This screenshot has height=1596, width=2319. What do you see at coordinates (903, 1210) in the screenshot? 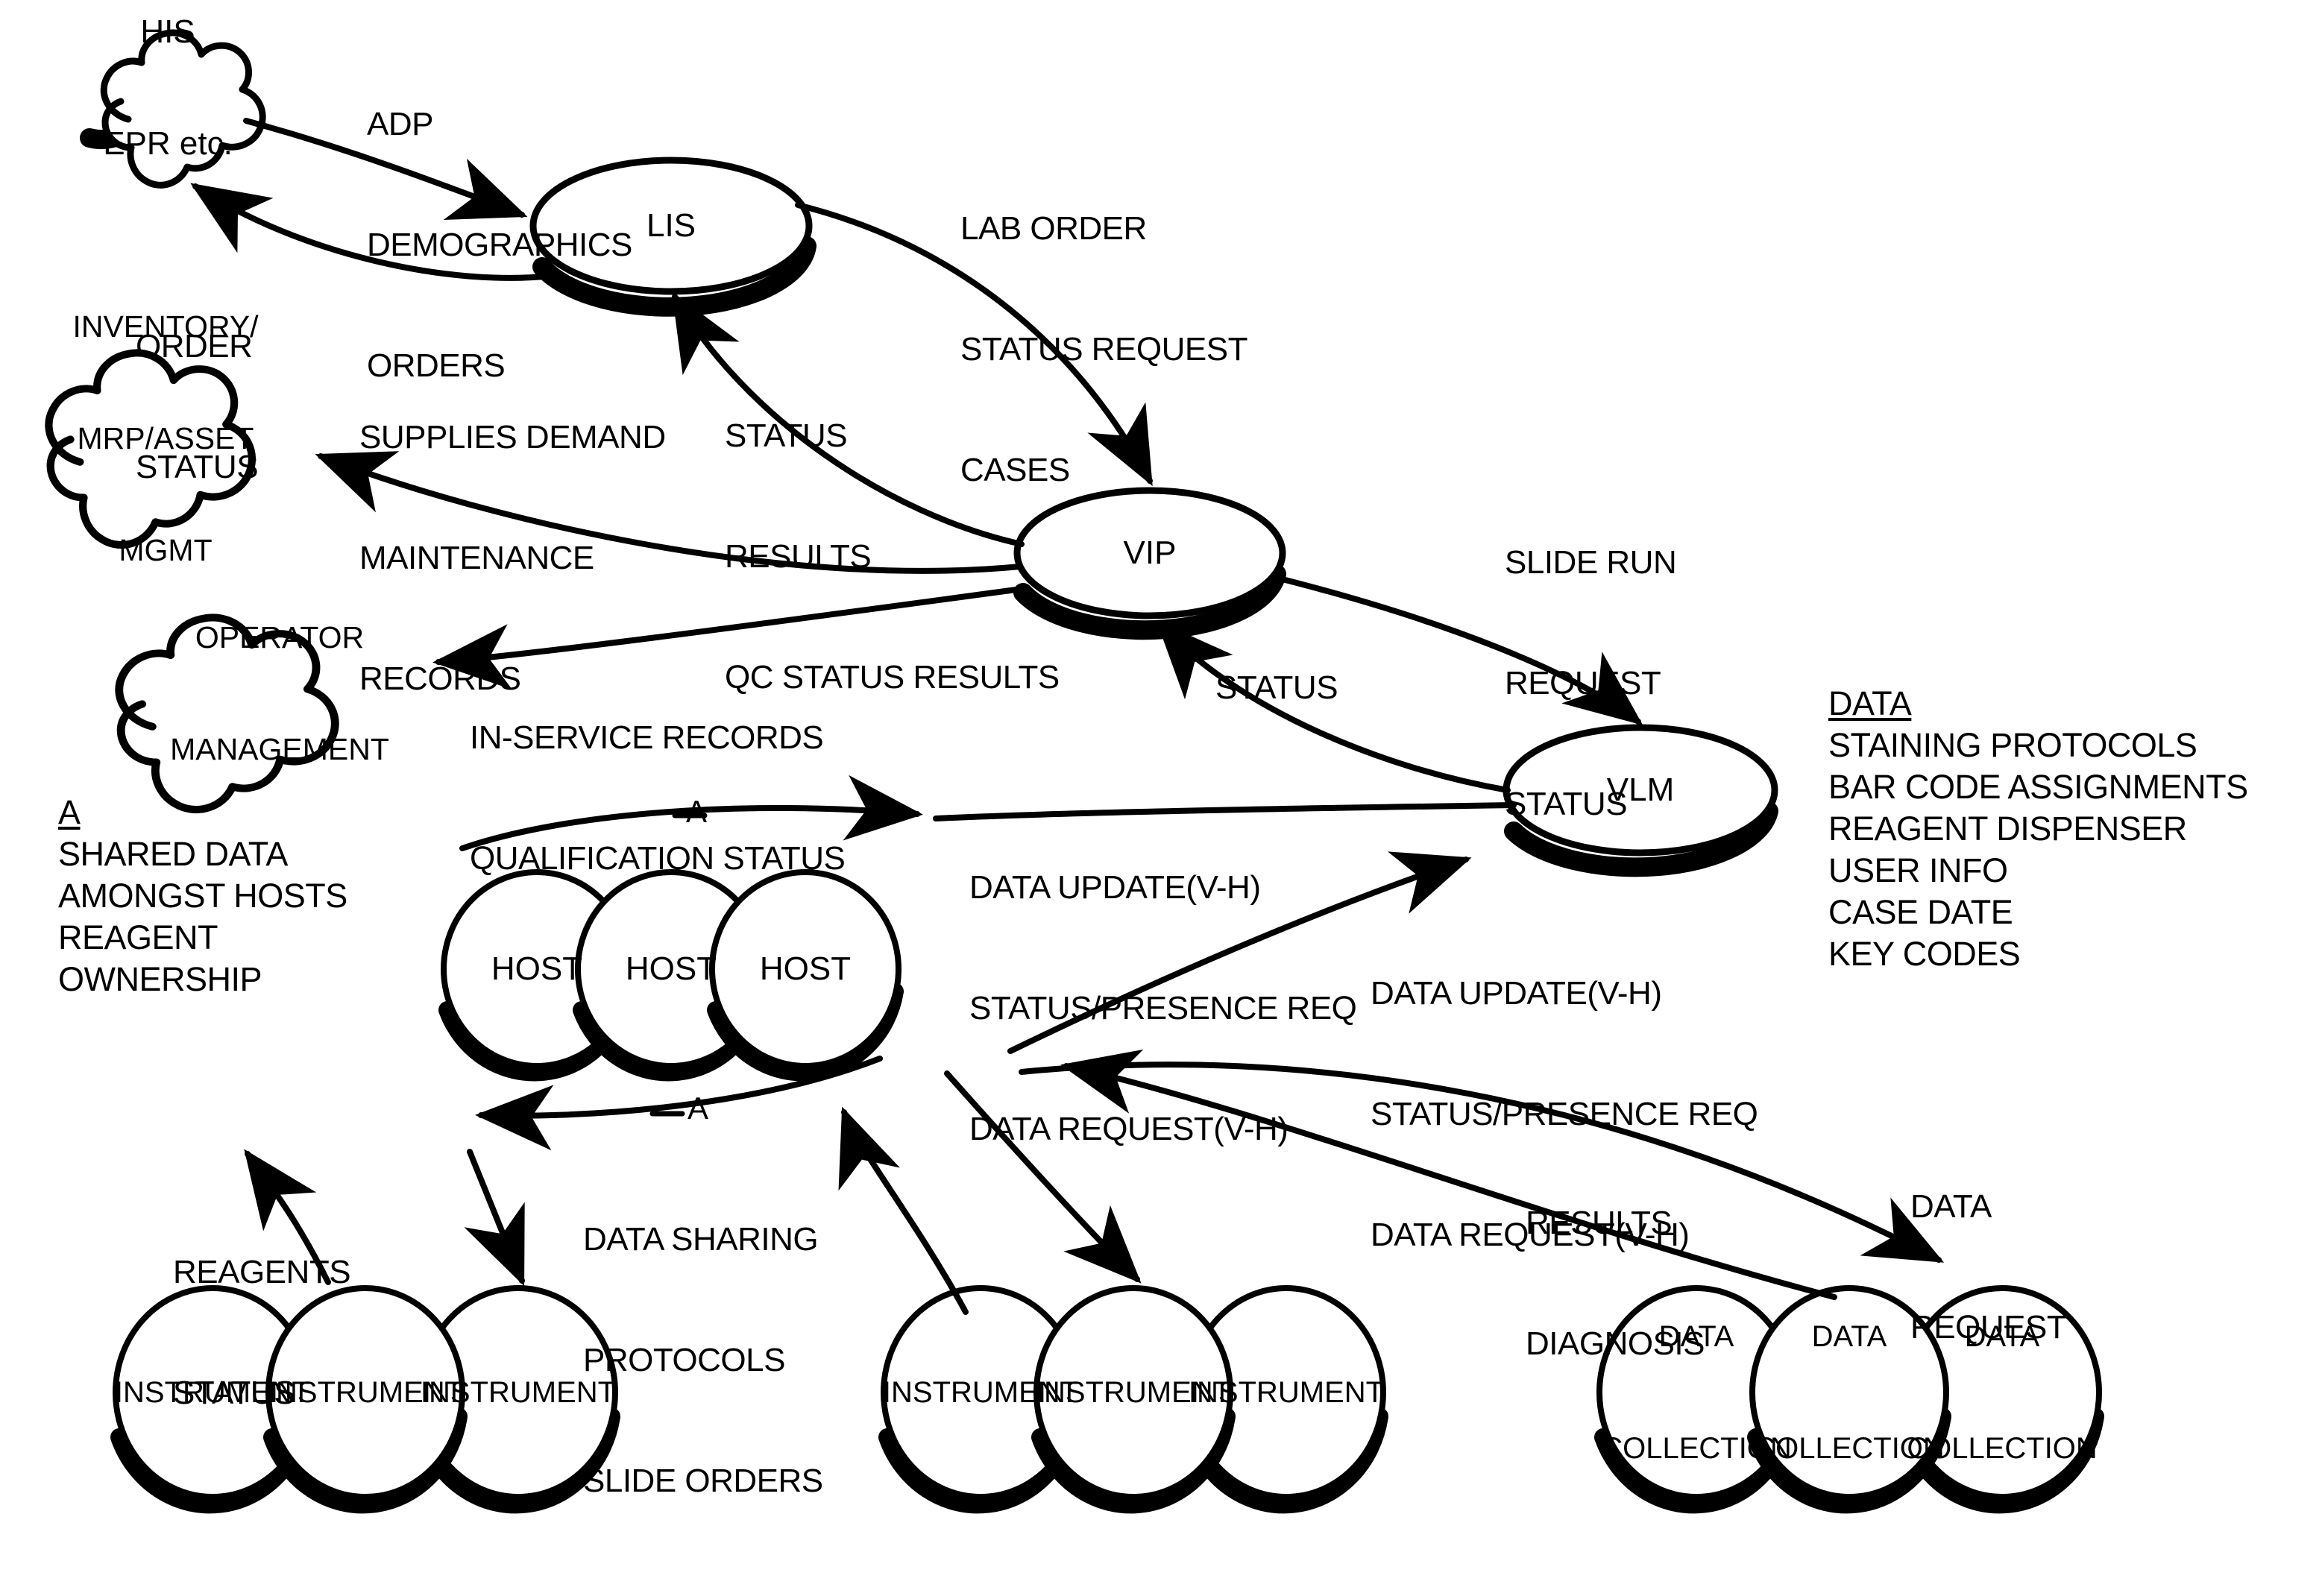
I see `edge-instruments2-to-hosts` at bounding box center [903, 1210].